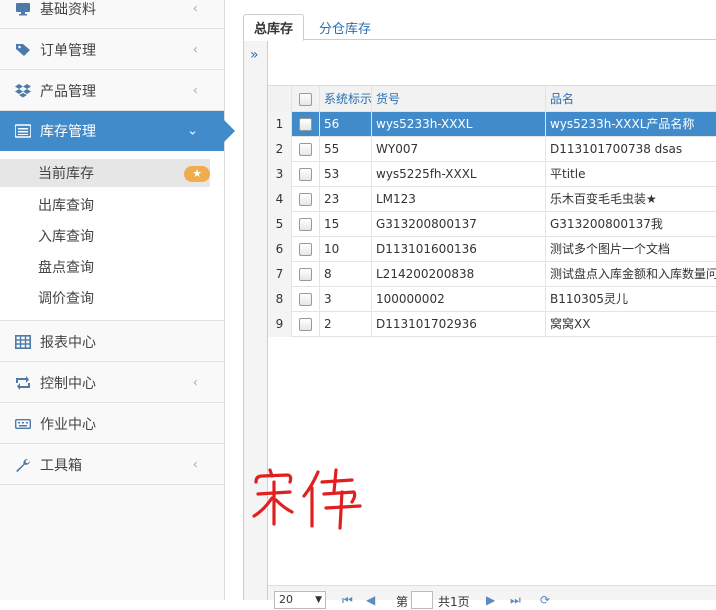 Image resolution: width=716 pixels, height=610 pixels. Describe the element at coordinates (197, 174) in the screenshot. I see `star-icon: ★` at that location.